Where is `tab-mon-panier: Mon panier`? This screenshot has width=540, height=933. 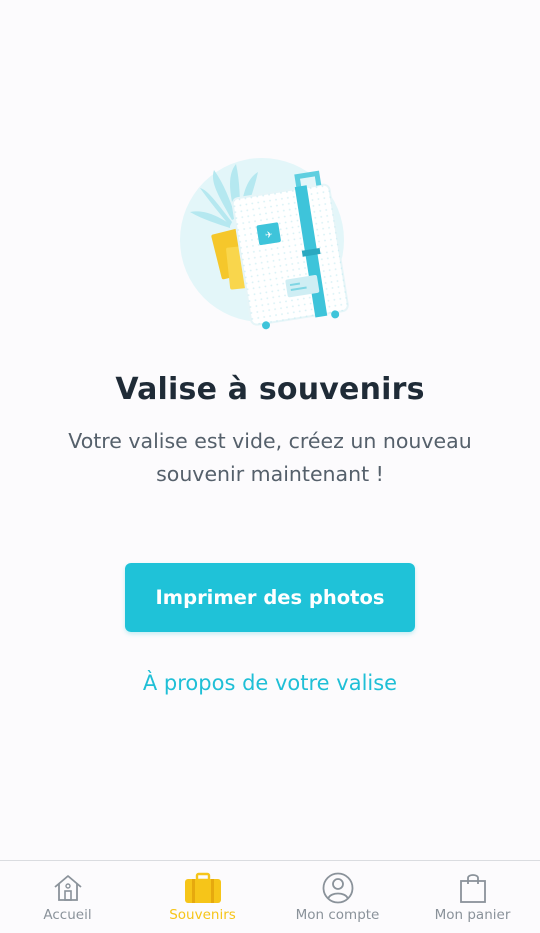
tab-mon-panier: Mon panier is located at coordinates (472, 897).